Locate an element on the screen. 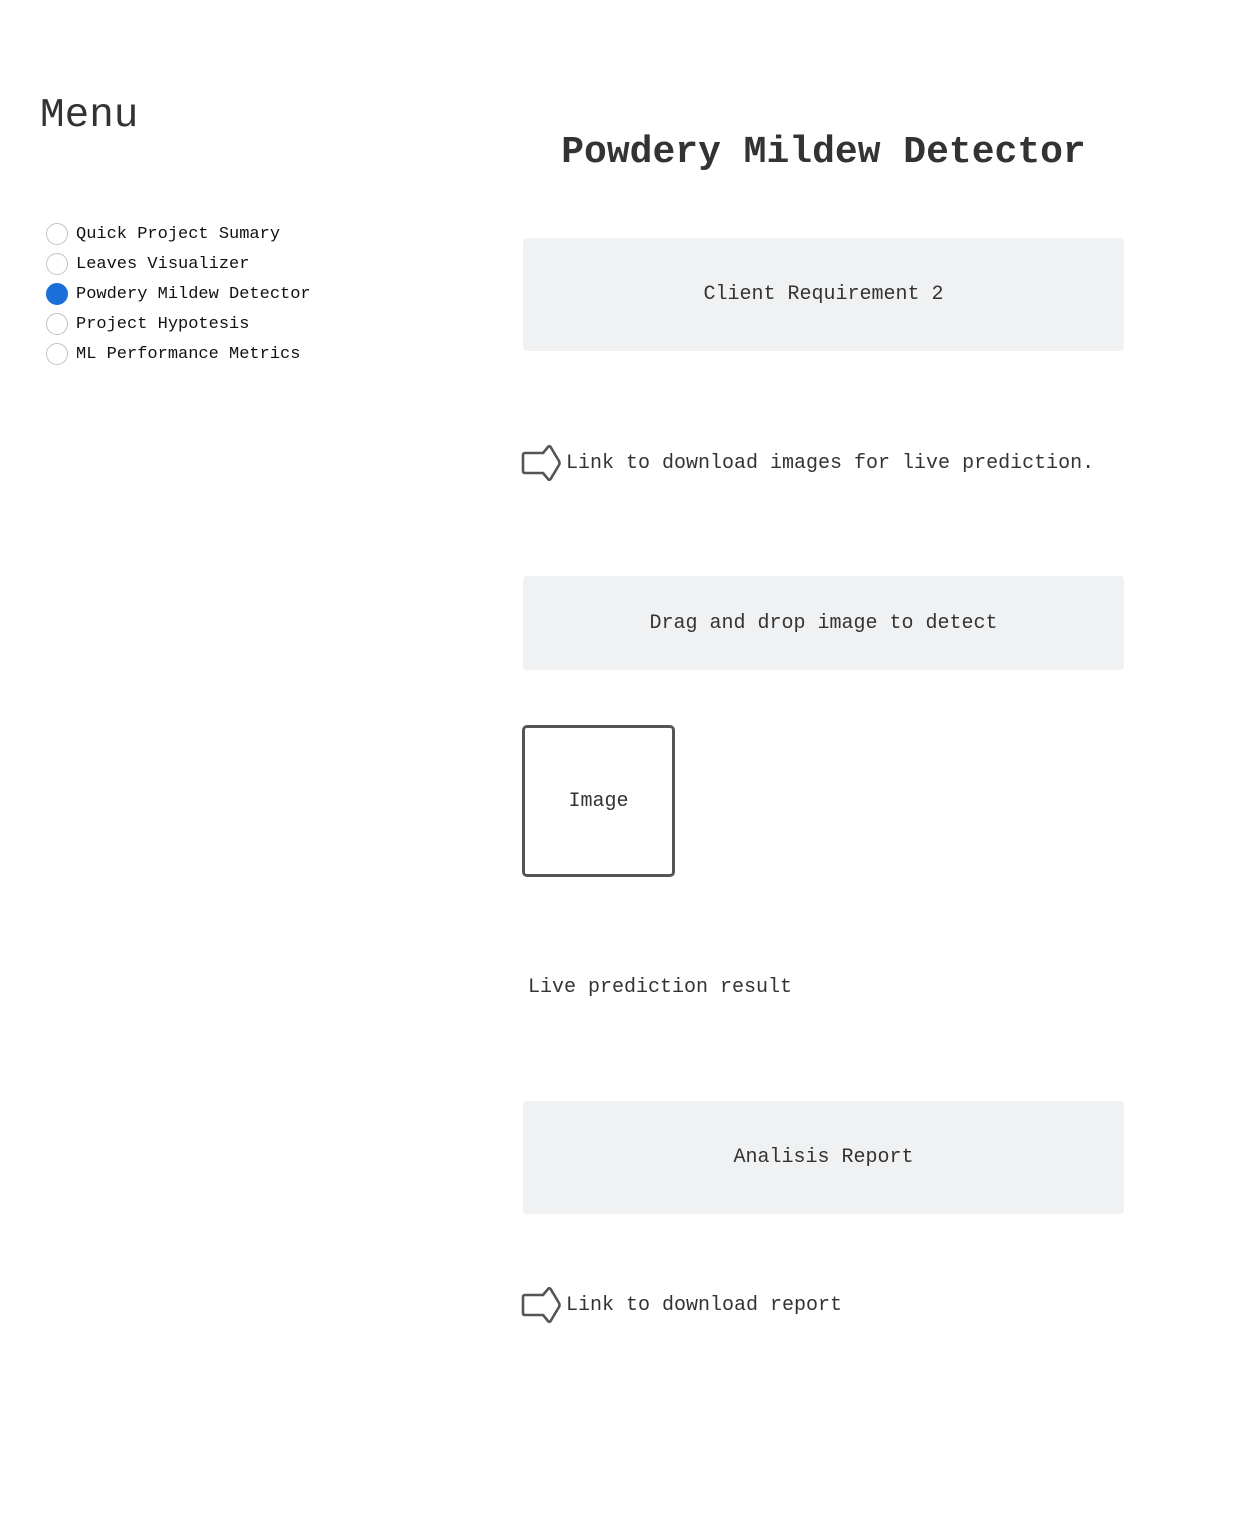  client-requirement-panel: Client Requirement 2 is located at coordinates (823, 294).